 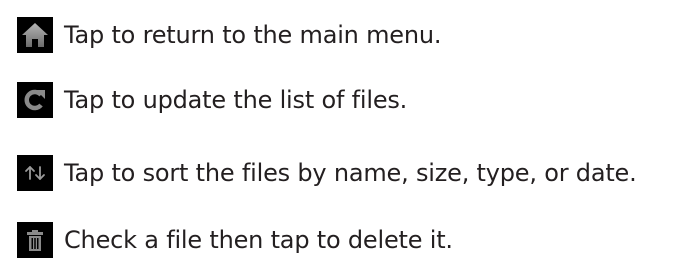 I want to click on instruction-row-home: Tap to return to the main menu., so click(x=229, y=35).